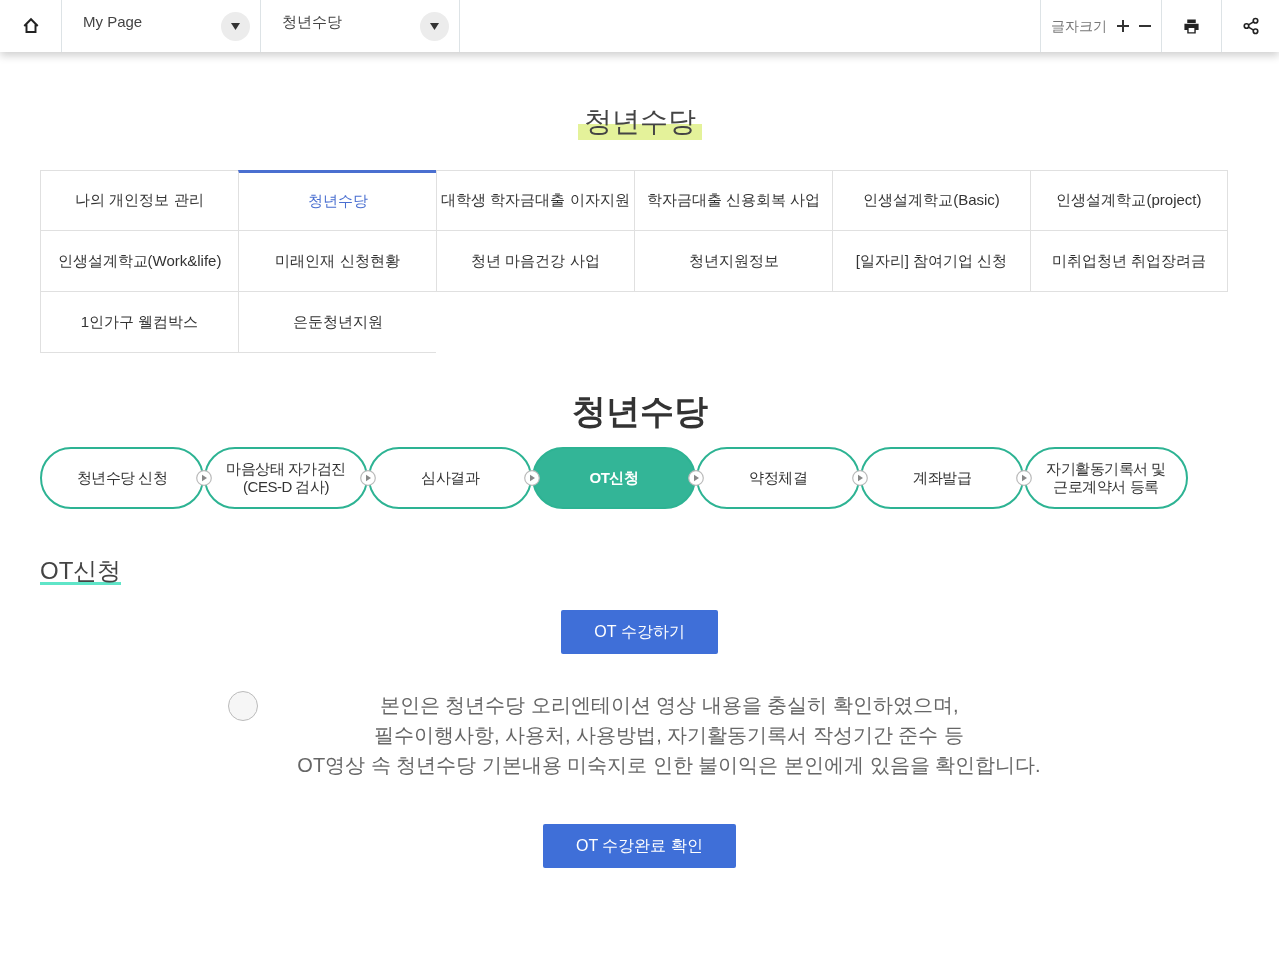 This screenshot has height=967, width=1279. I want to click on menu-tab: 미취업청년 취업장려금, so click(1129, 261).